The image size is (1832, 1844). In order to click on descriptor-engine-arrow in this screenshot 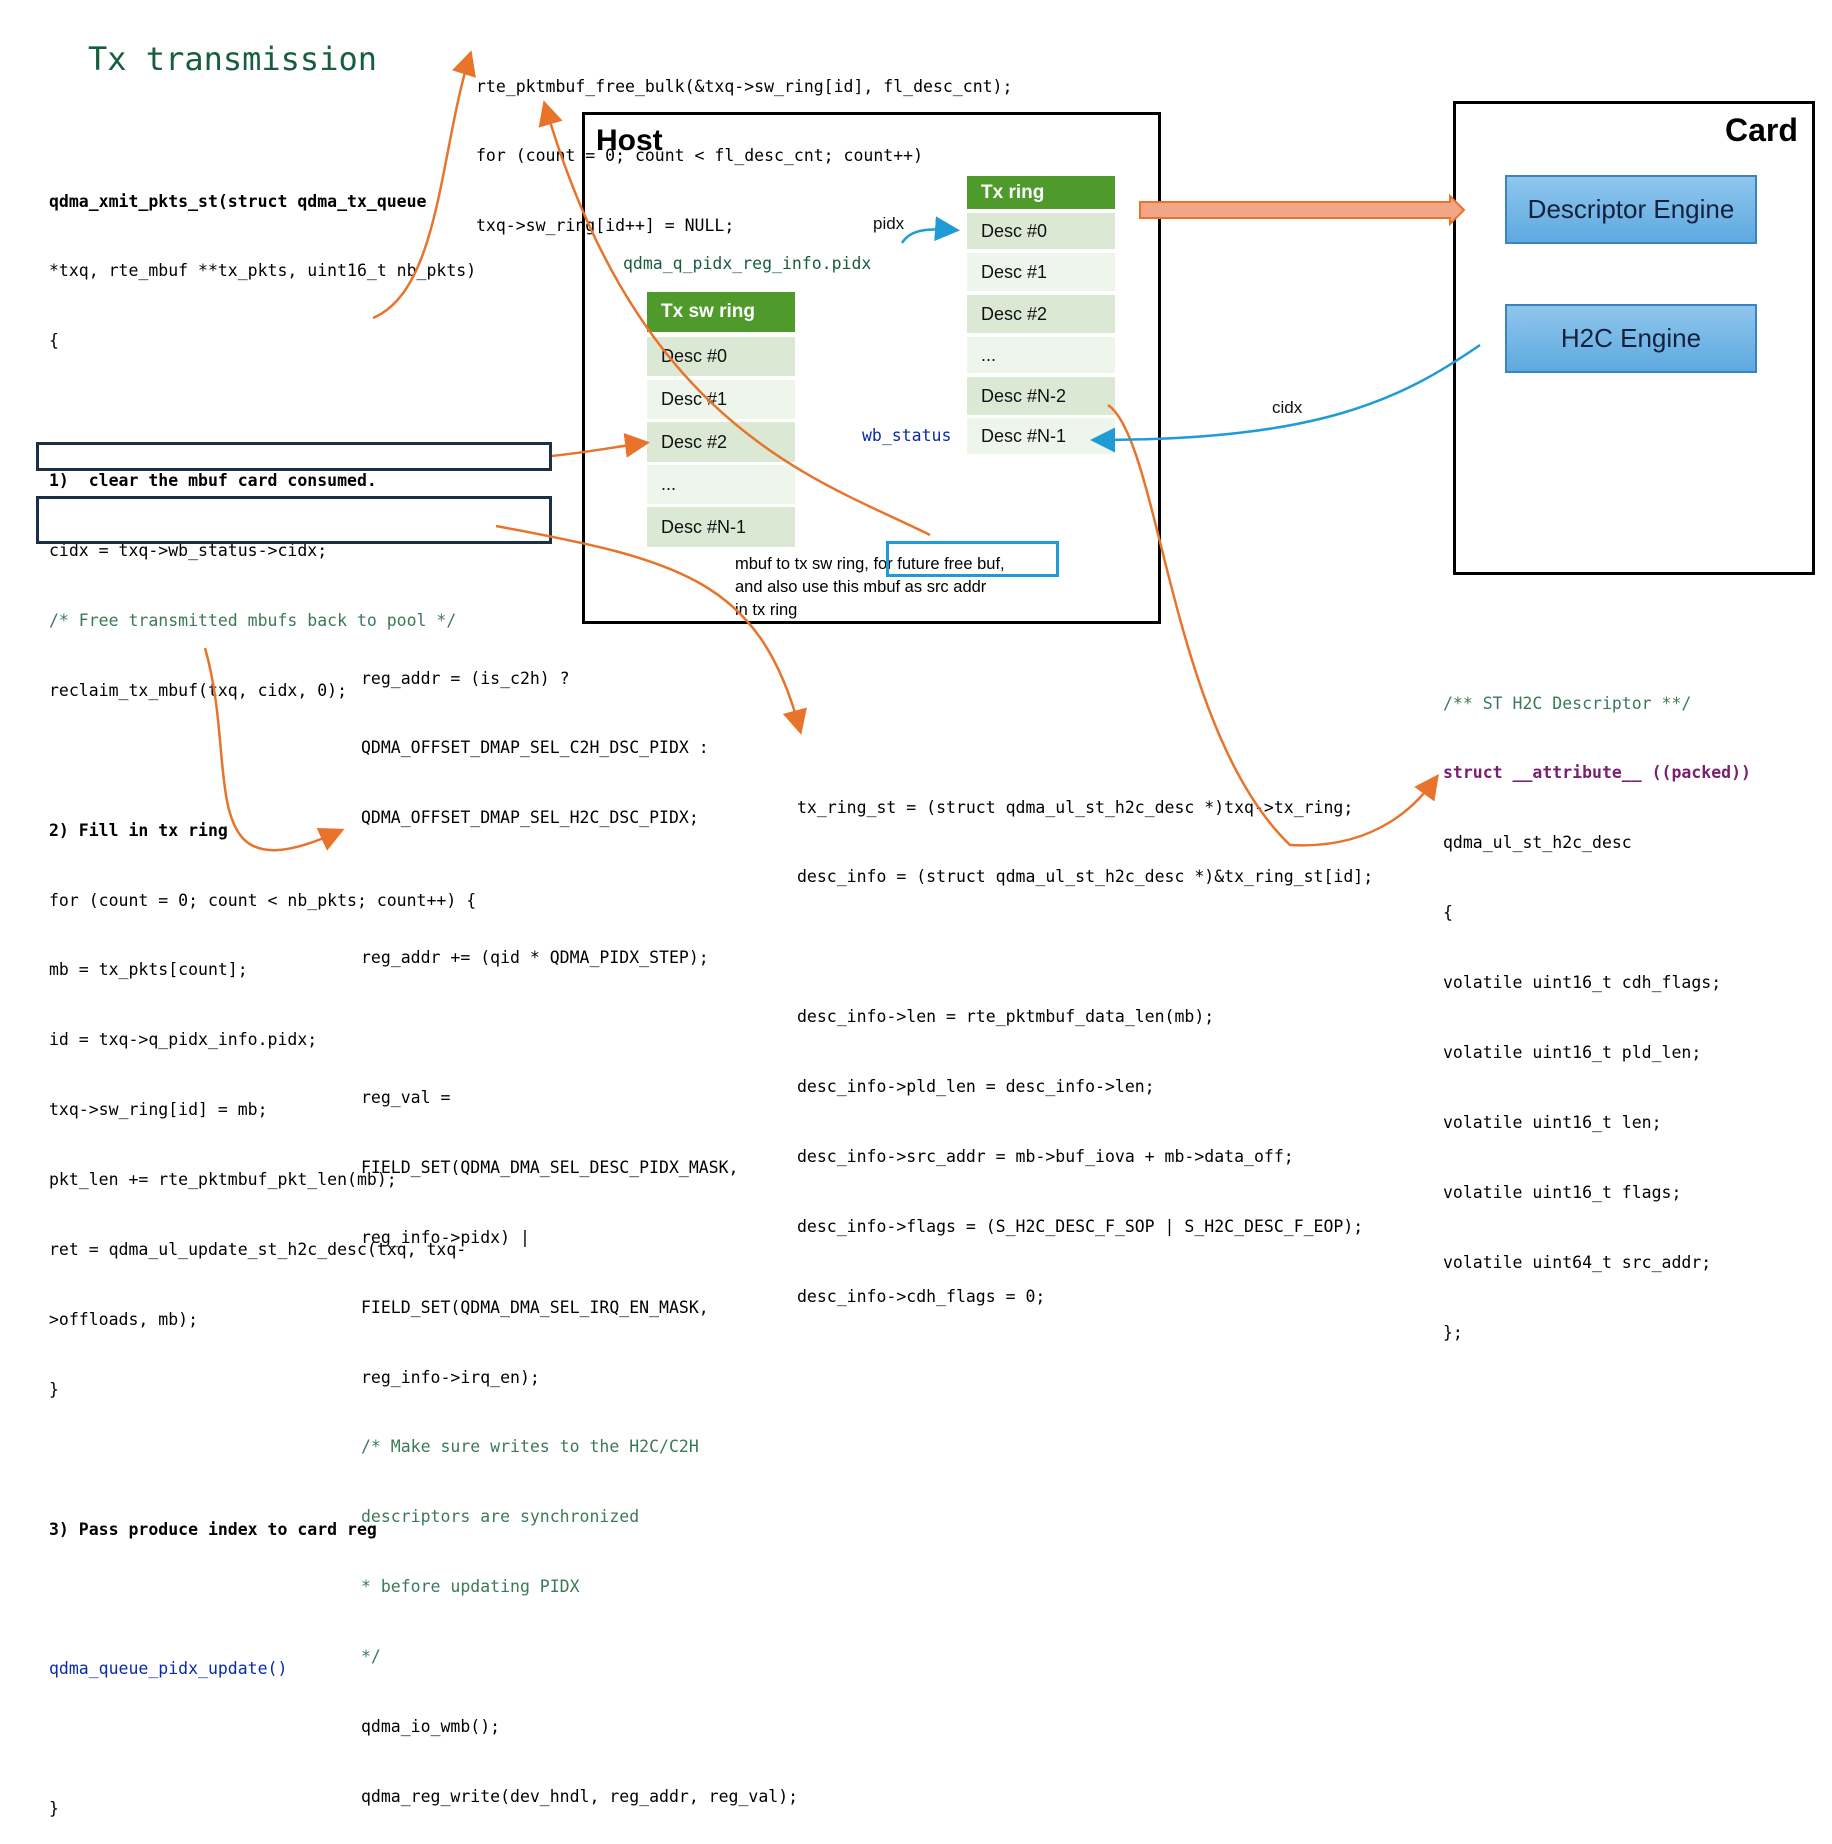, I will do `click(1302, 210)`.